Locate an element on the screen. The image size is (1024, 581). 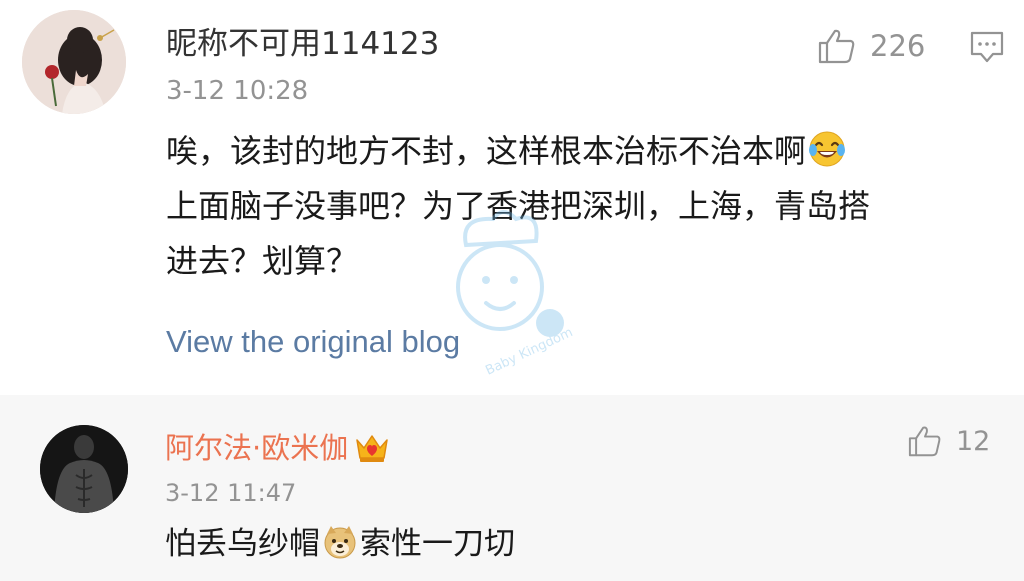
reply-body: 怕丢乌纱帽 索性一刀切 is located at coordinates (340, 544).